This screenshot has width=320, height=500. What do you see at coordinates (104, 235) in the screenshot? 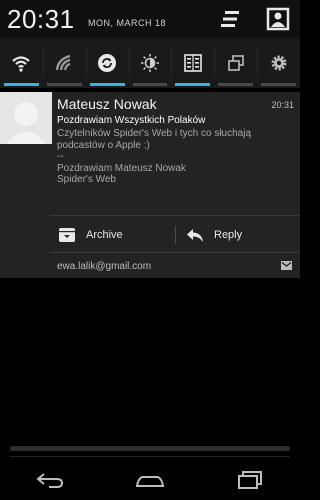
I see `archive-label: Archive` at bounding box center [104, 235].